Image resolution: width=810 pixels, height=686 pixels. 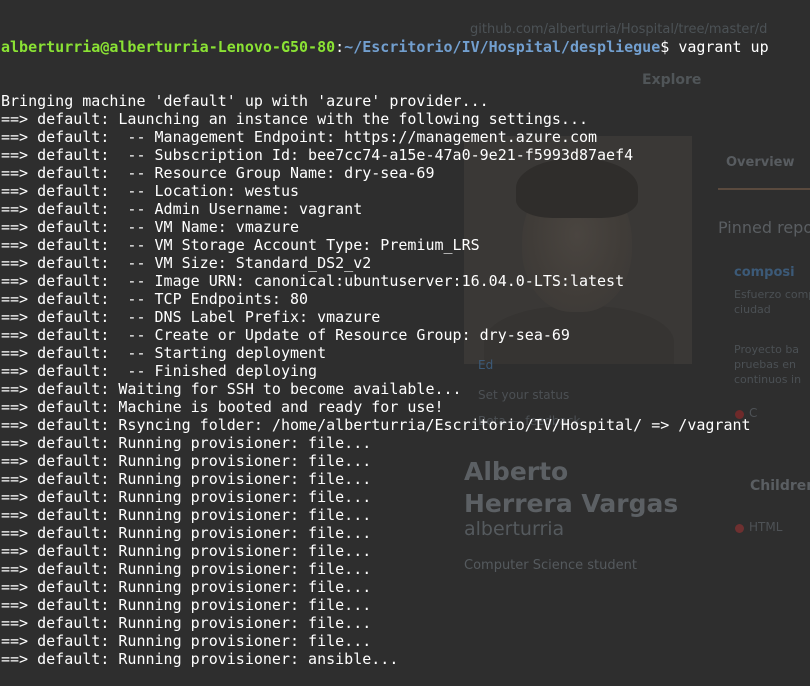 I want to click on prompt-symbol: $, so click(x=669, y=47).